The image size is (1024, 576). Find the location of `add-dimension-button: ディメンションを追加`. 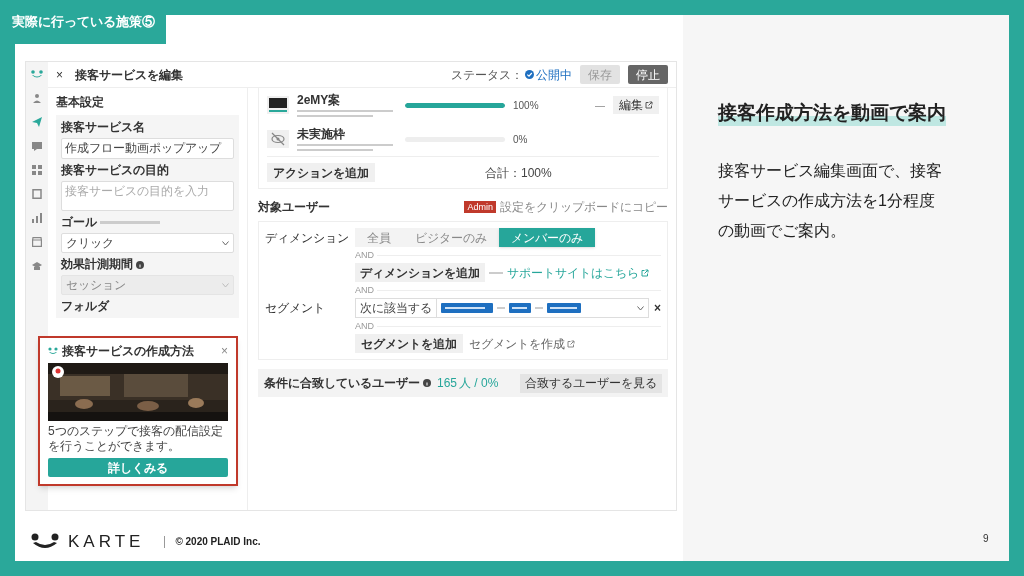

add-dimension-button: ディメンションを追加 is located at coordinates (420, 272).